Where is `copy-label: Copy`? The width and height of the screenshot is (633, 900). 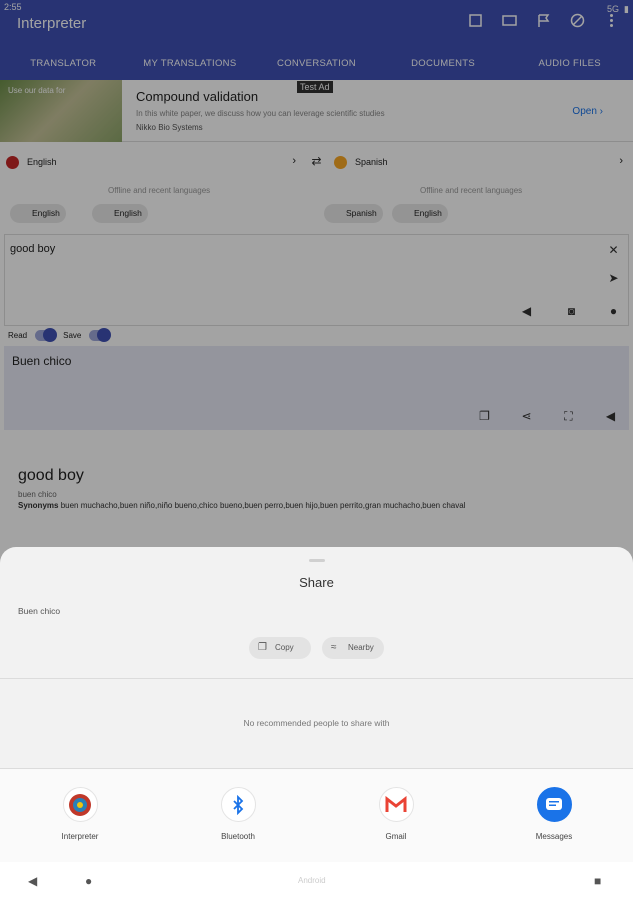
copy-label: Copy is located at coordinates (284, 647).